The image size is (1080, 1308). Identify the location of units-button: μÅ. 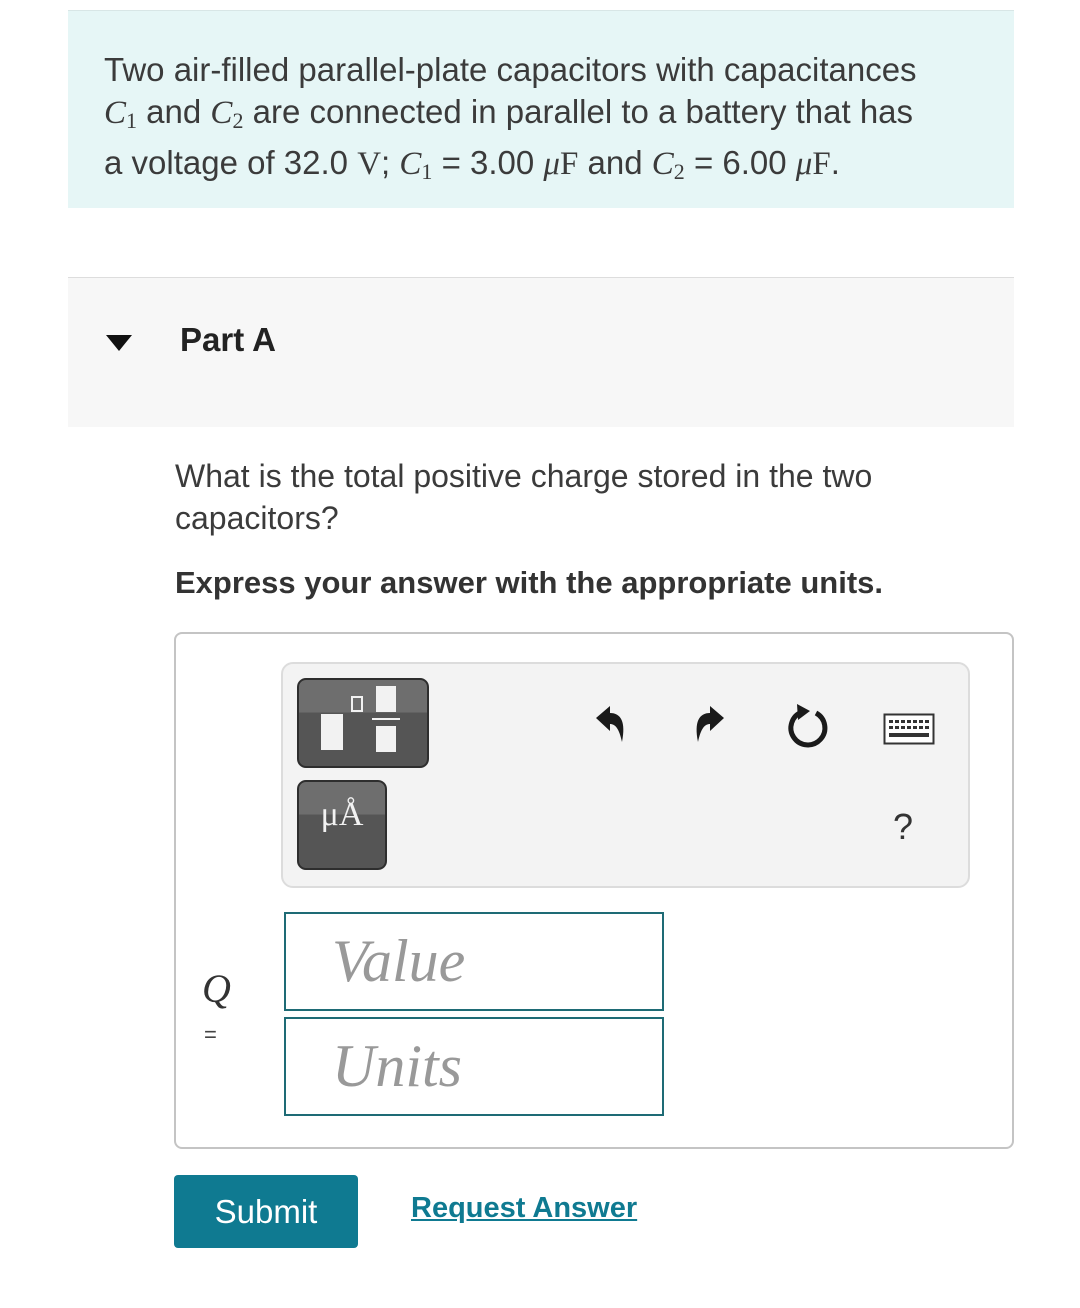
(342, 825).